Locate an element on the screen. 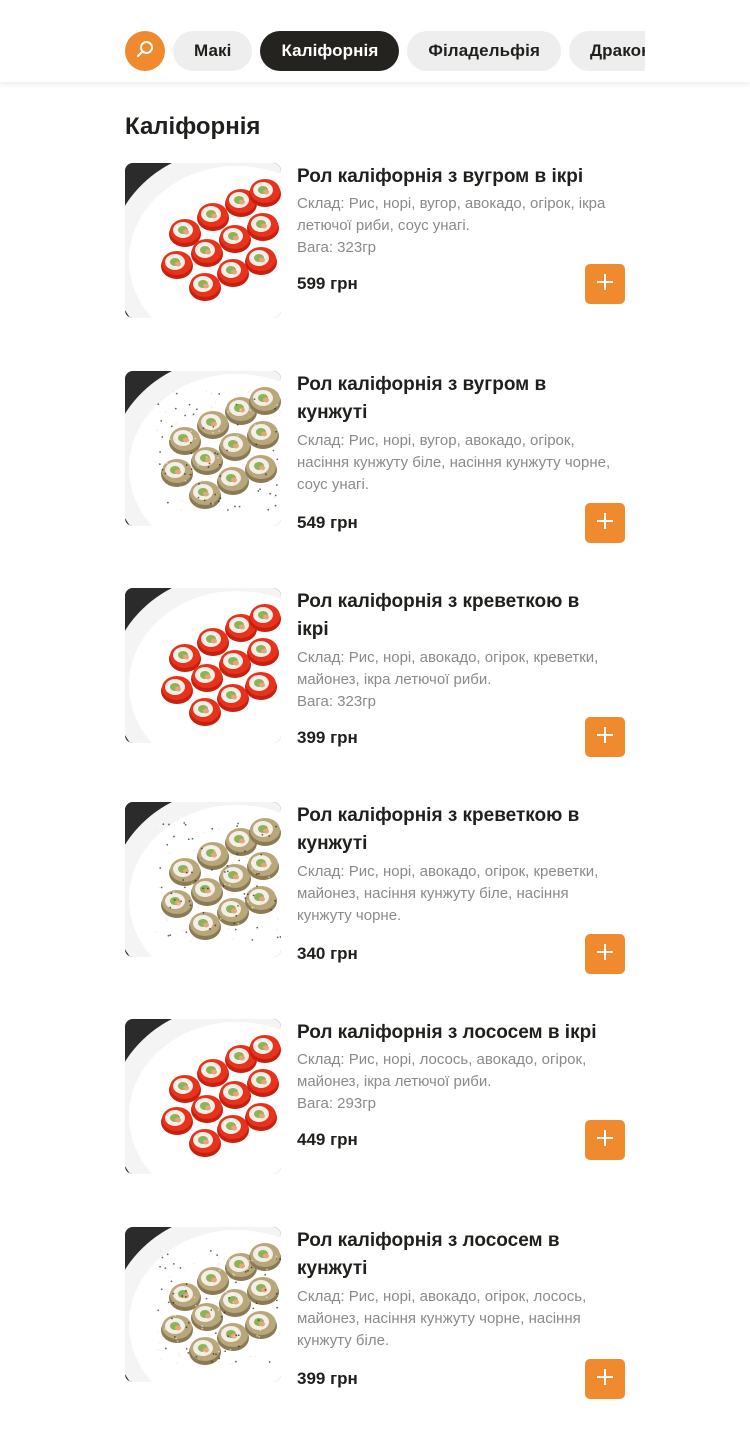 The height and width of the screenshot is (1455, 750). category-chips: Макі Каліфорнія Філадельфія Дракон is located at coordinates (385, 51).